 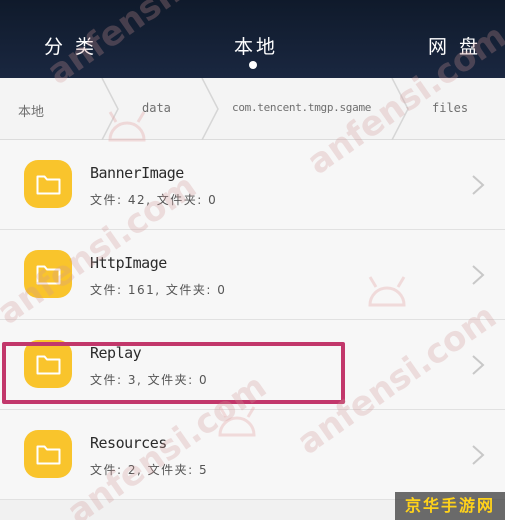 I want to click on breadcrumb-item-data: data, so click(x=156, y=108).